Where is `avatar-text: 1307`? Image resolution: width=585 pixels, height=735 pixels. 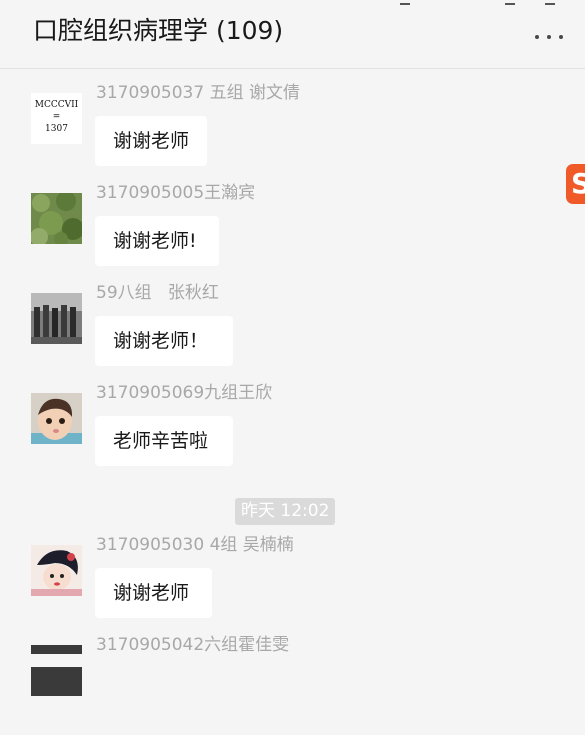
avatar-text: 1307 is located at coordinates (56, 129).